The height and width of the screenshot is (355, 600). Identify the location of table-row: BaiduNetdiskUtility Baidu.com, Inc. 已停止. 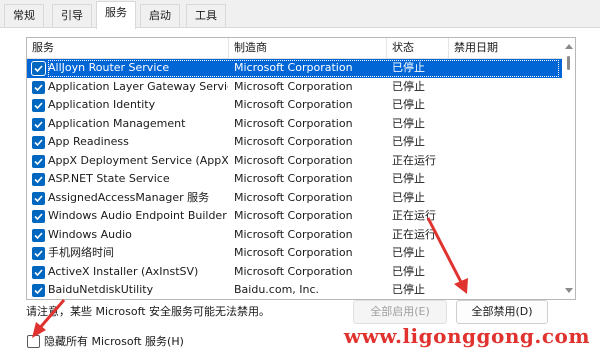
(295, 290).